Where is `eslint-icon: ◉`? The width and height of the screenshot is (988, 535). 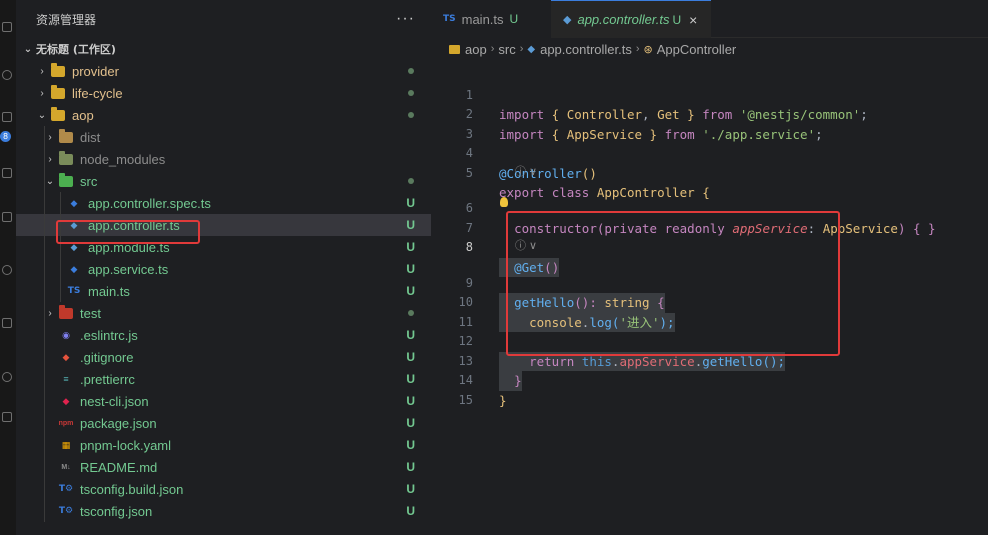 eslint-icon: ◉ is located at coordinates (66, 334).